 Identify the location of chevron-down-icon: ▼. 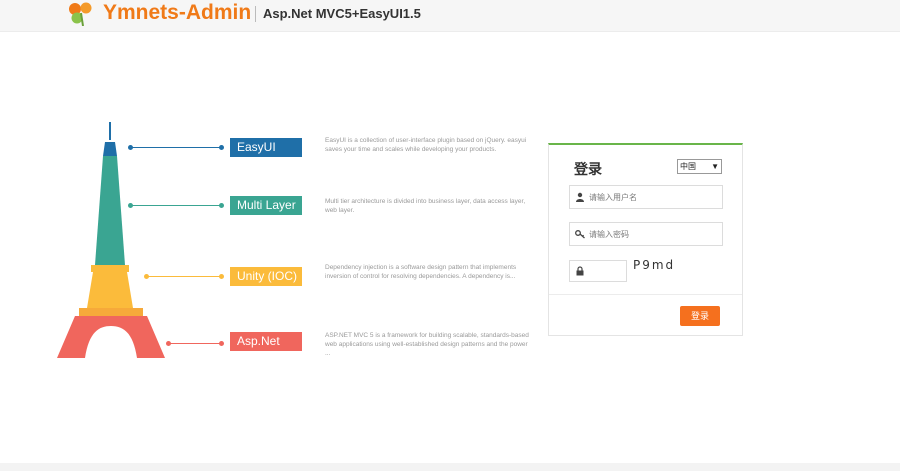
(715, 166).